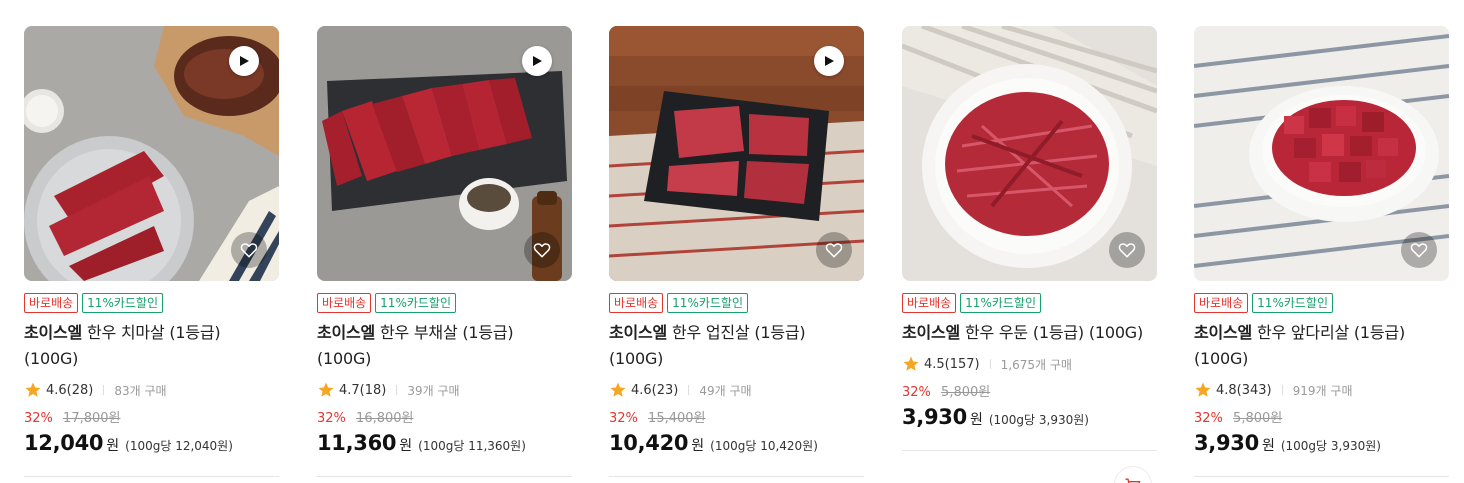 The image size is (1464, 483). I want to click on rating-value: 4.5(157), so click(952, 364).